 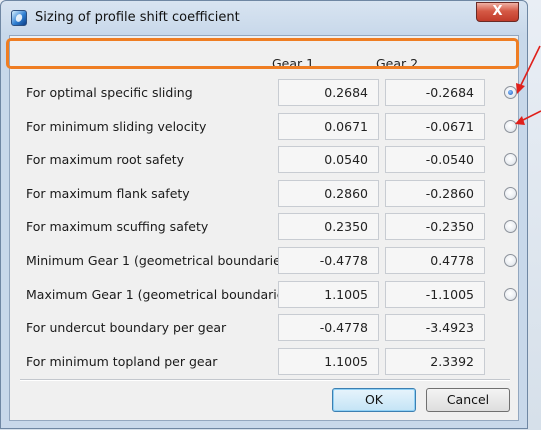 I want to click on gear2-value: -3.4923, so click(x=435, y=327).